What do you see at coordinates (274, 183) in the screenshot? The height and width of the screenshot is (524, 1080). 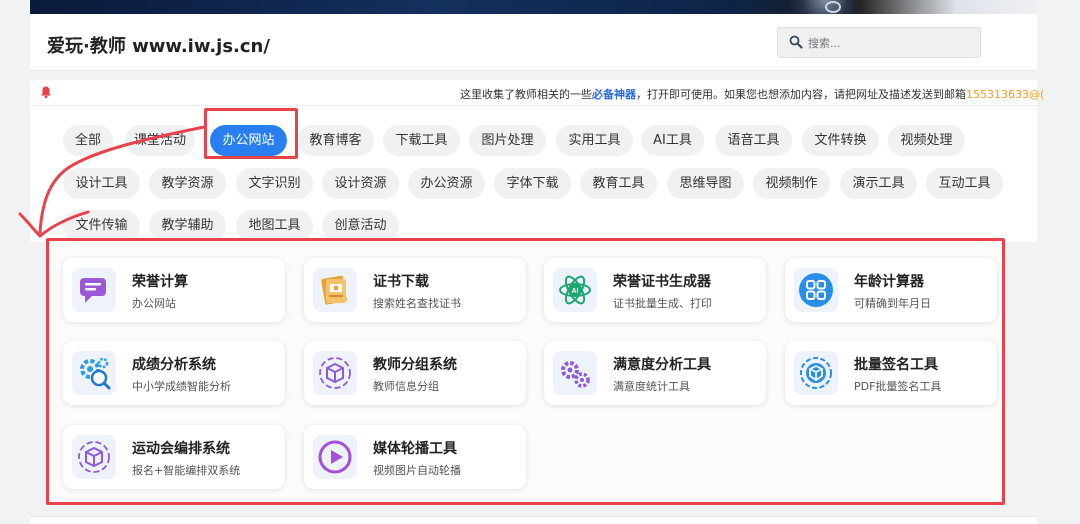 I see `category-pill: 文字识别` at bounding box center [274, 183].